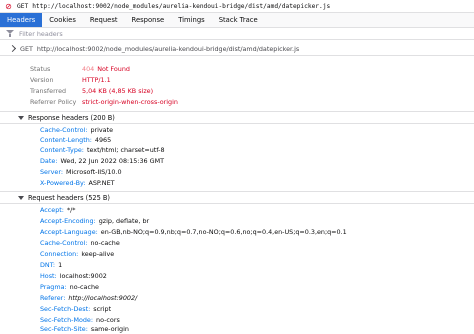  What do you see at coordinates (62, 20) in the screenshot?
I see `tab-cookies: Cookies` at bounding box center [62, 20].